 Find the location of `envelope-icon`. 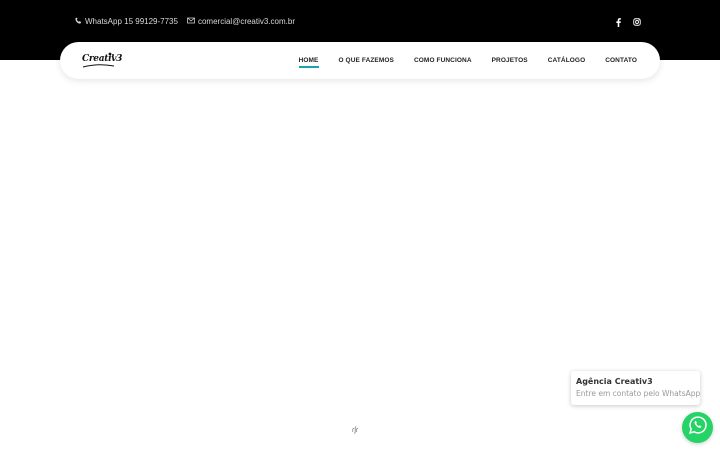

envelope-icon is located at coordinates (191, 21).